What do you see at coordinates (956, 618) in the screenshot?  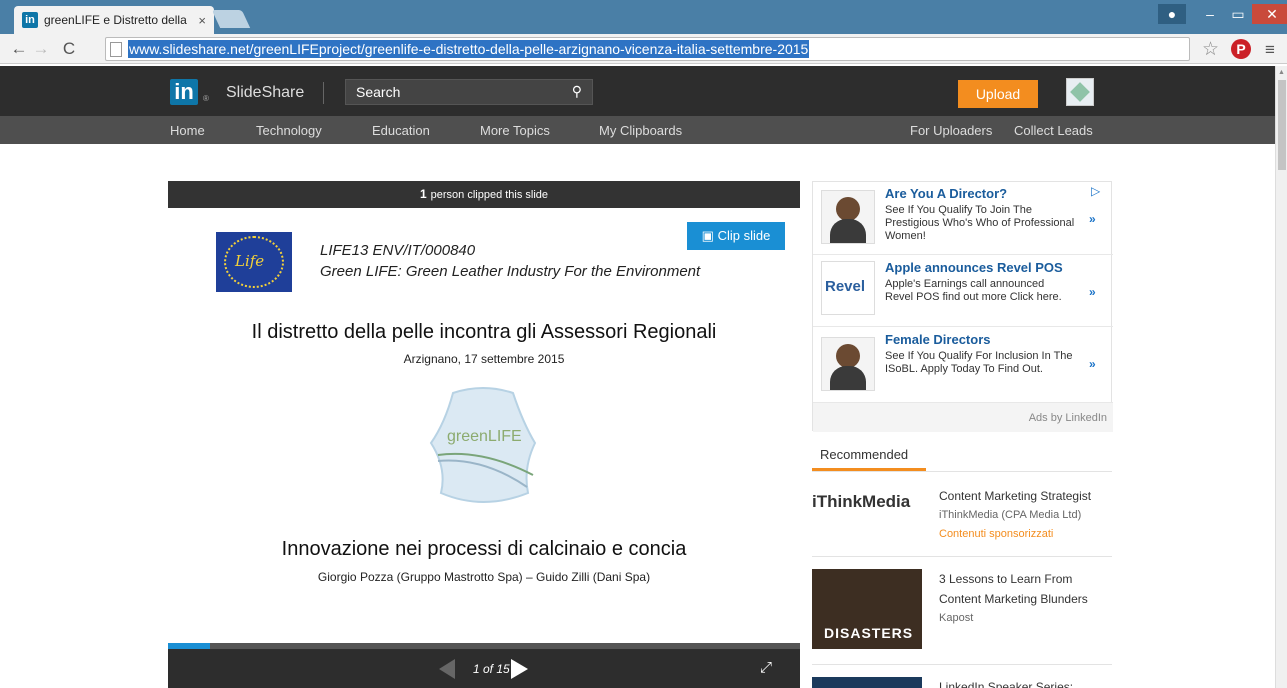 I see `recommended-source: Kapost` at bounding box center [956, 618].